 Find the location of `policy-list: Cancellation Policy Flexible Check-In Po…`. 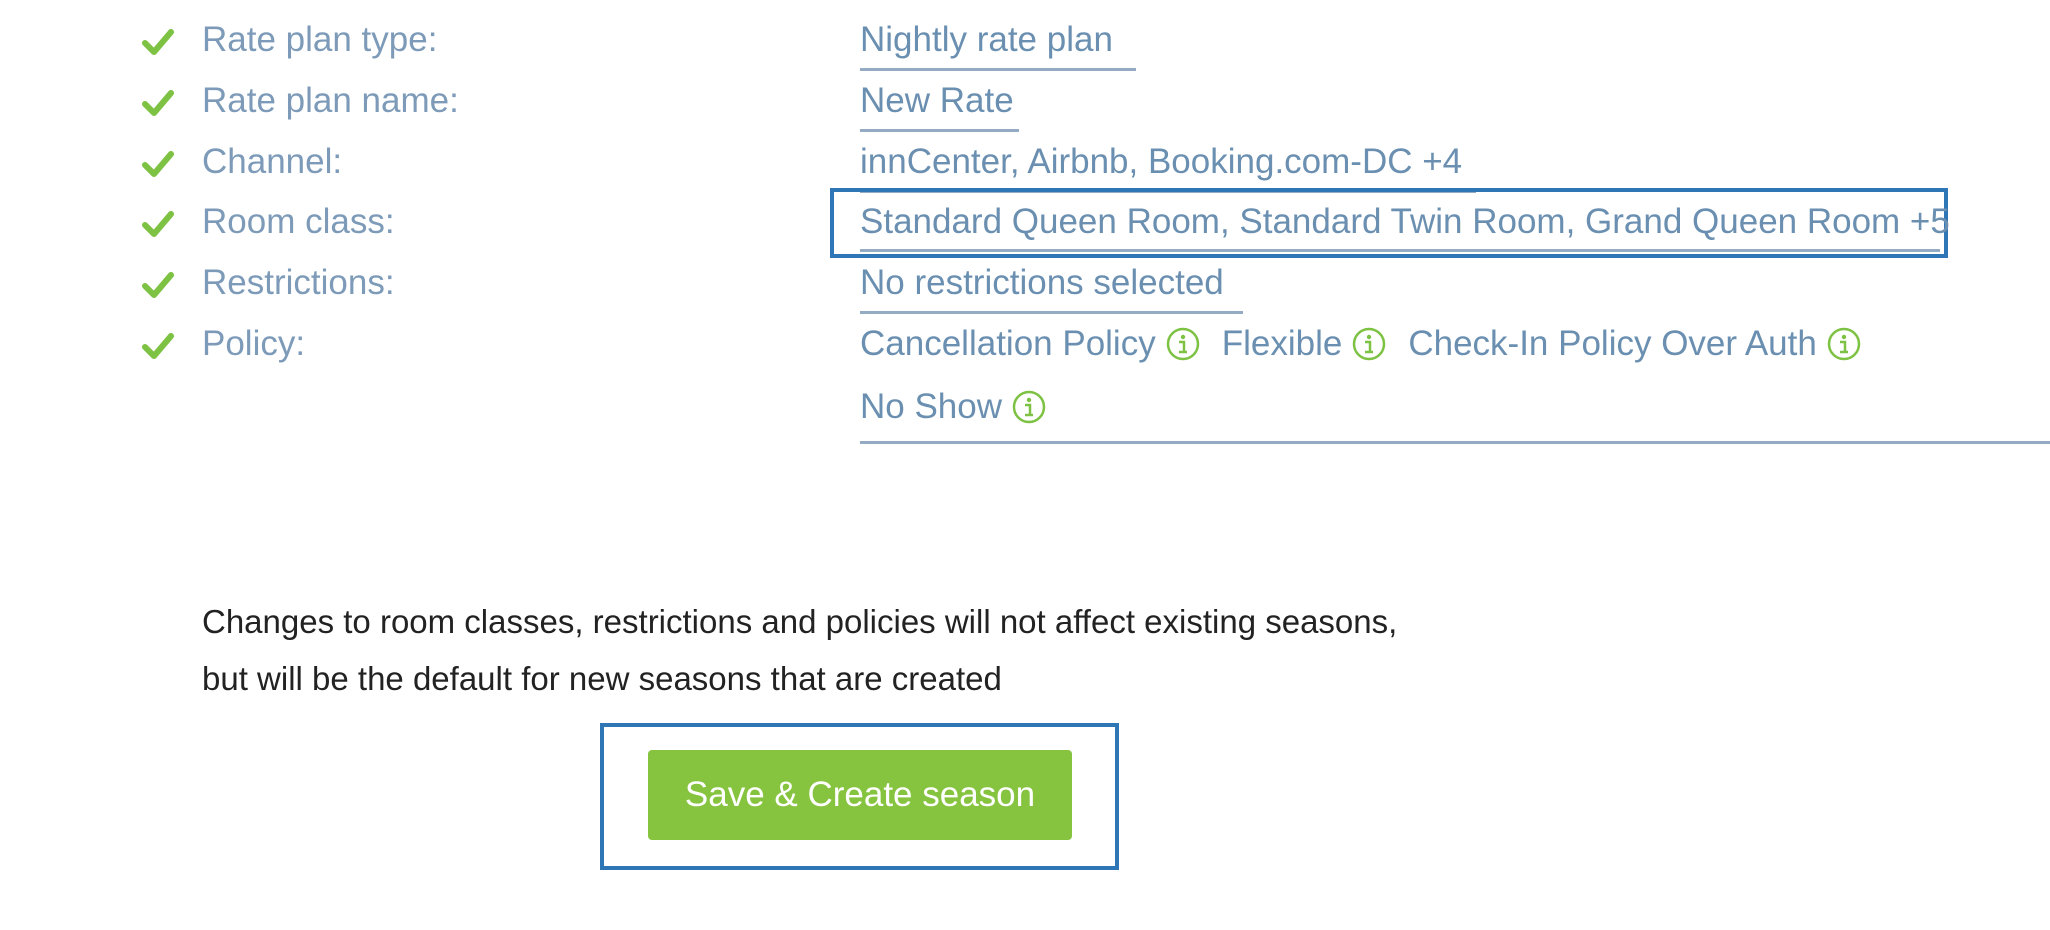

policy-list: Cancellation Policy Flexible Check-In Po… is located at coordinates (1371, 344).